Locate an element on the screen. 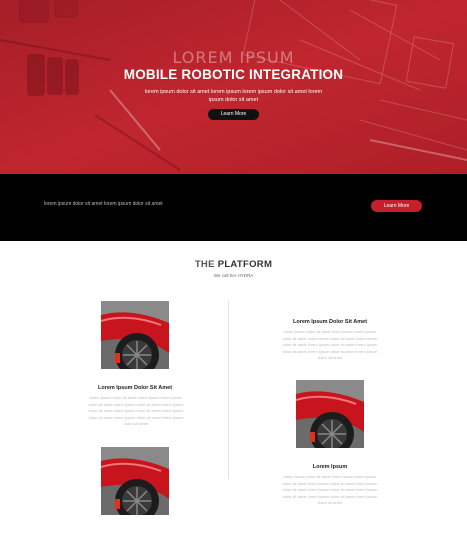  column-divider is located at coordinates (228, 390).